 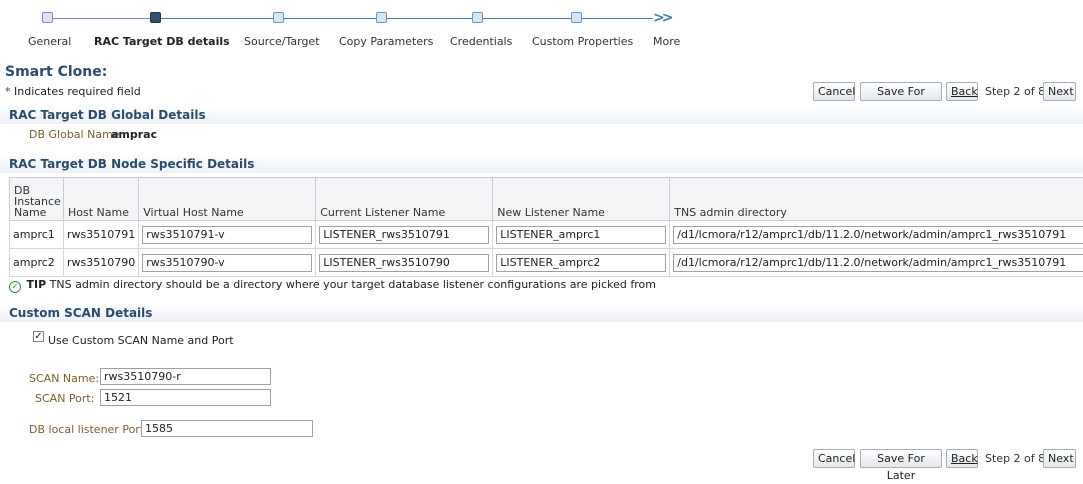 I want to click on scan-port-input, so click(x=185, y=397).